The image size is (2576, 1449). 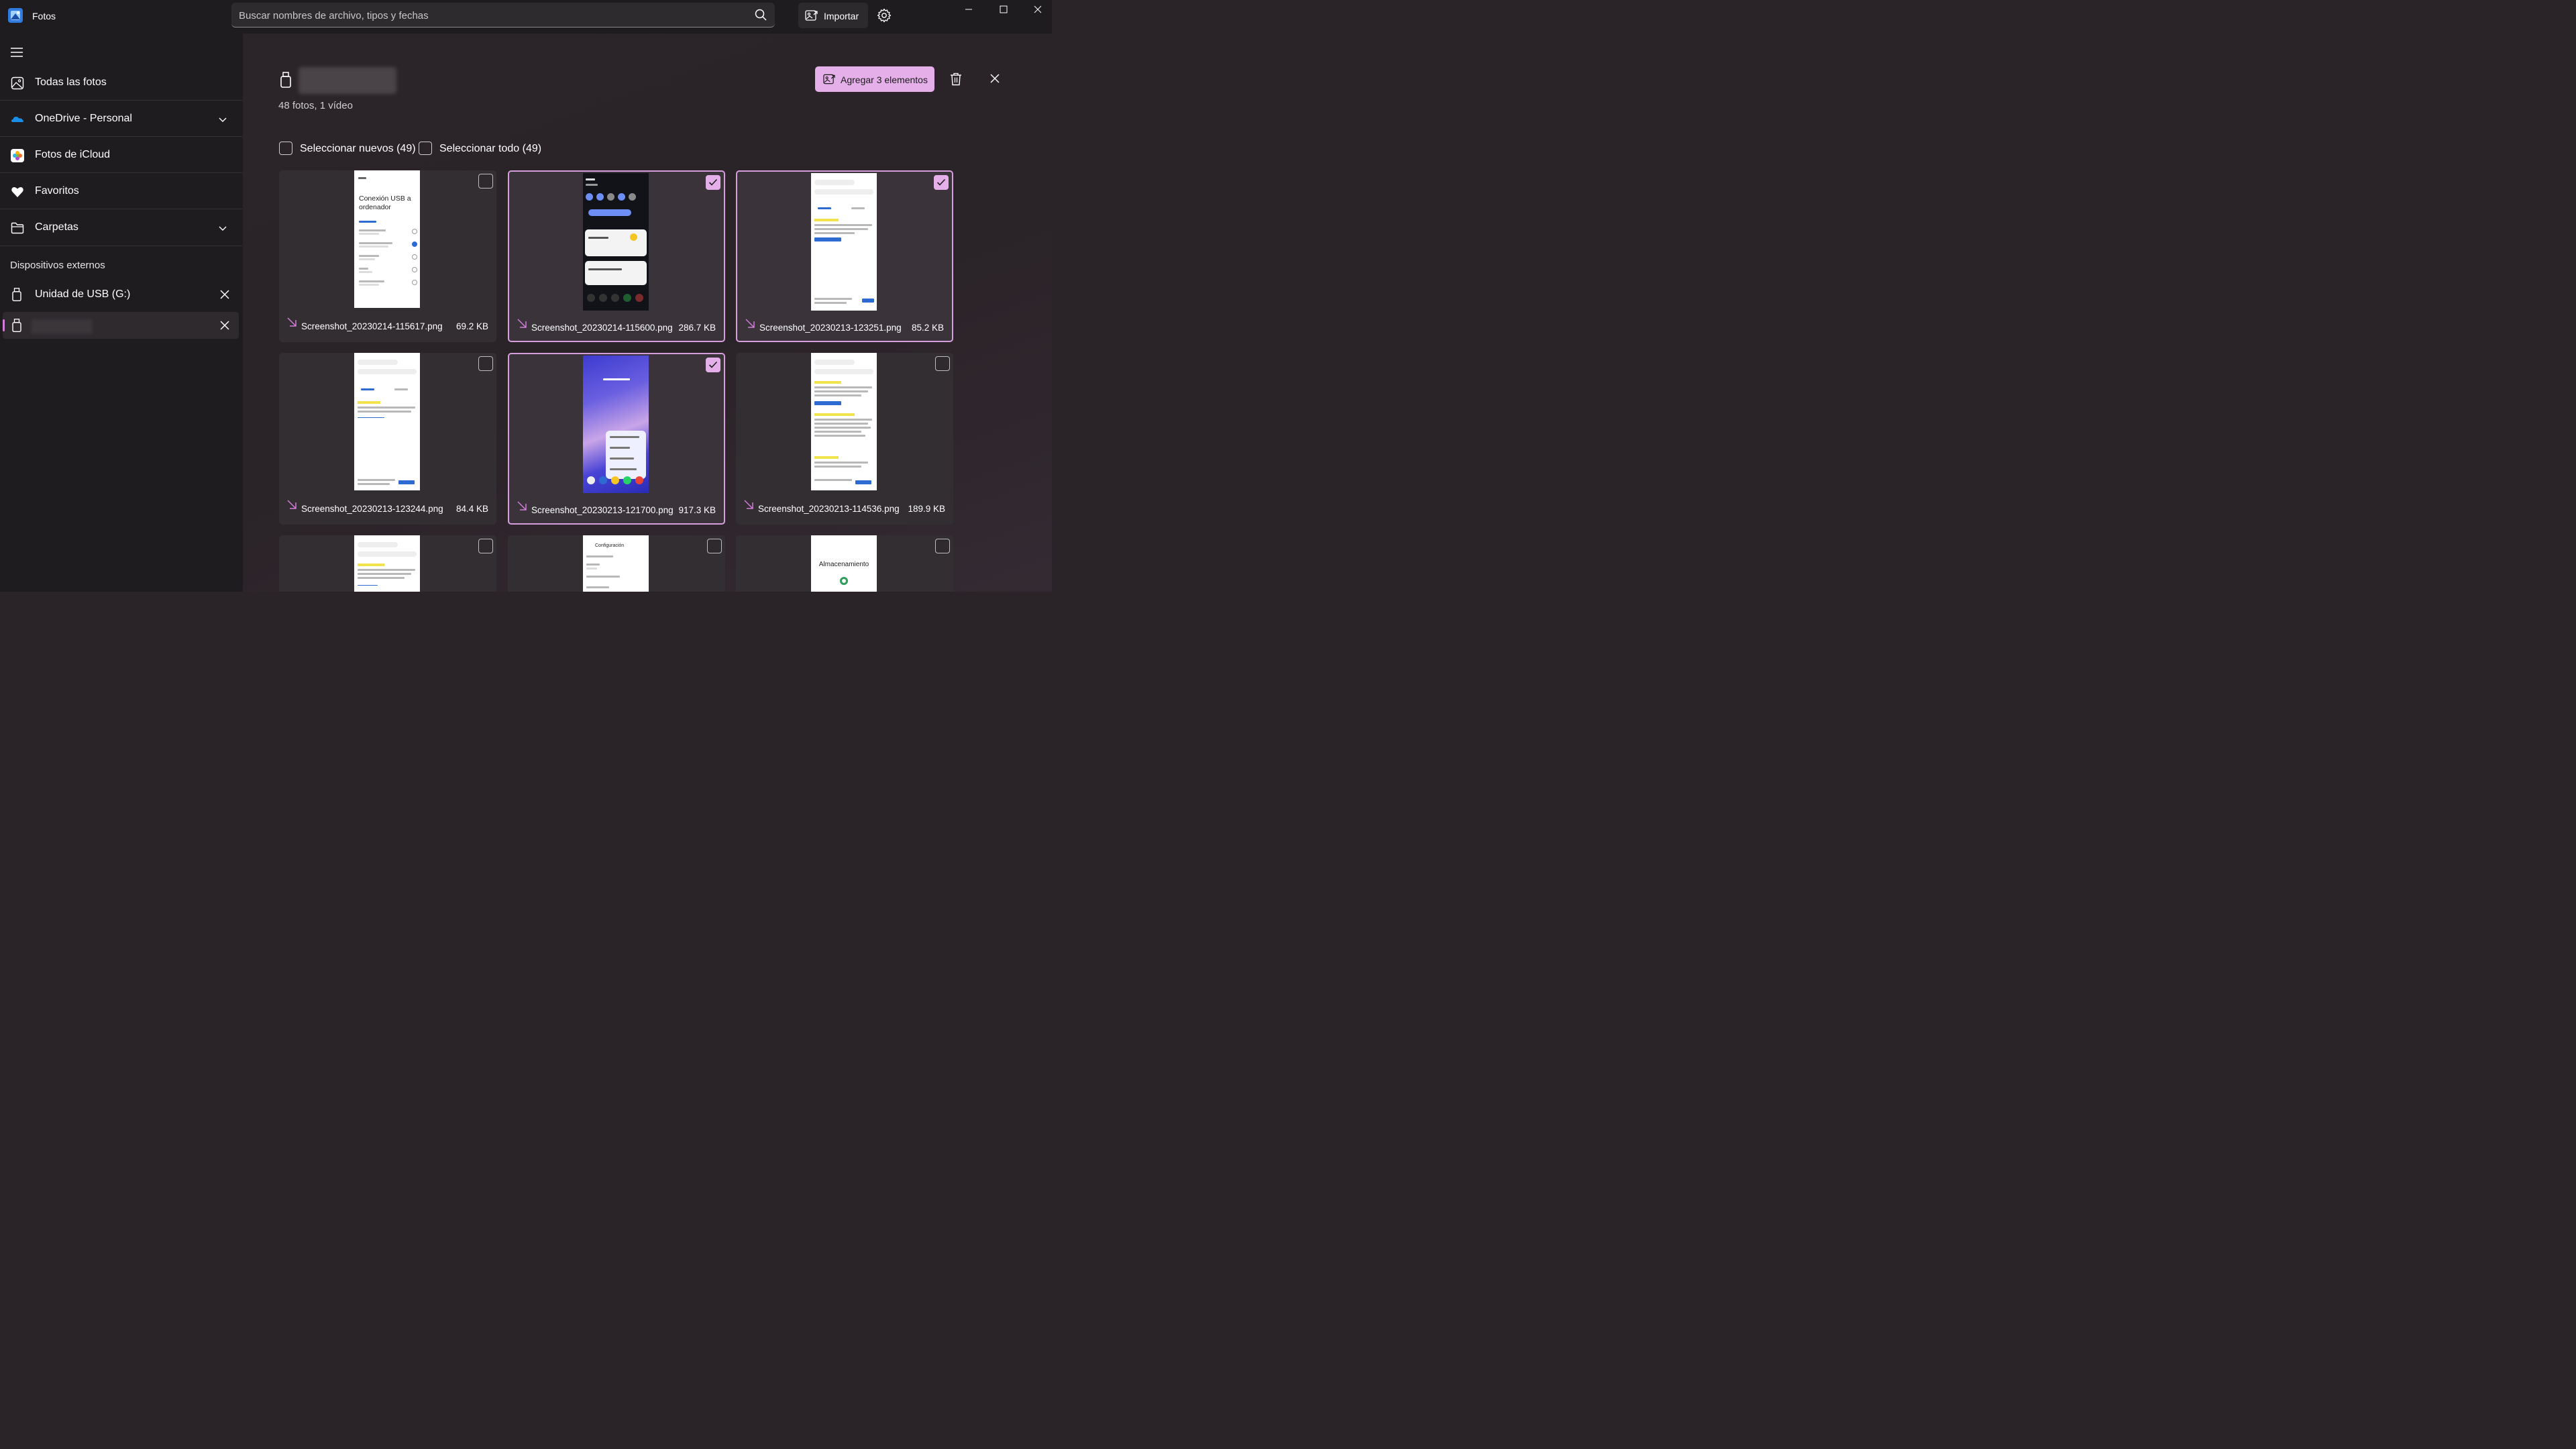 I want to click on item-count: 48 fotos, 1 vídeo, so click(x=315, y=105).